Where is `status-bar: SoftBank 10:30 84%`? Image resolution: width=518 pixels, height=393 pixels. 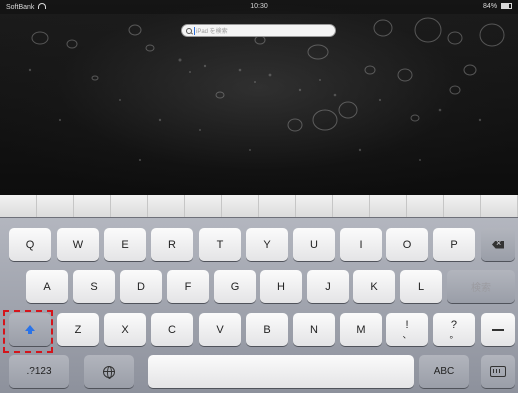
status-bar: SoftBank 10:30 84% is located at coordinates (259, 7).